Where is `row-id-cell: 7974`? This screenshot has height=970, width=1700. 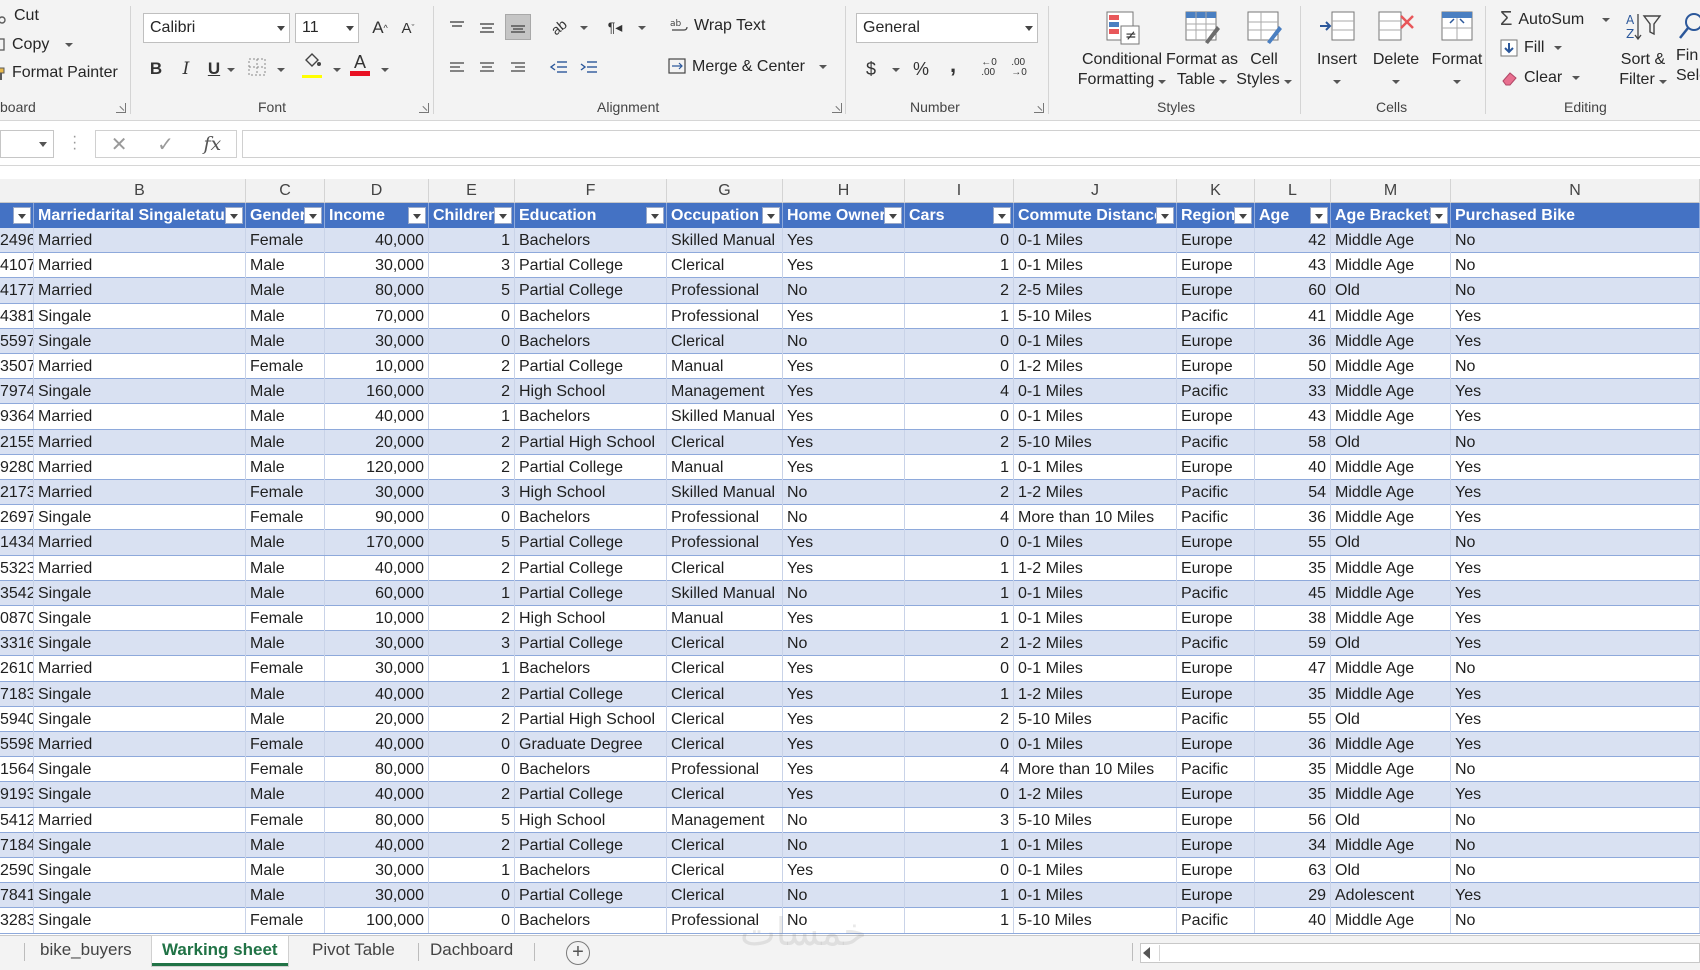
row-id-cell: 7974 is located at coordinates (17, 392).